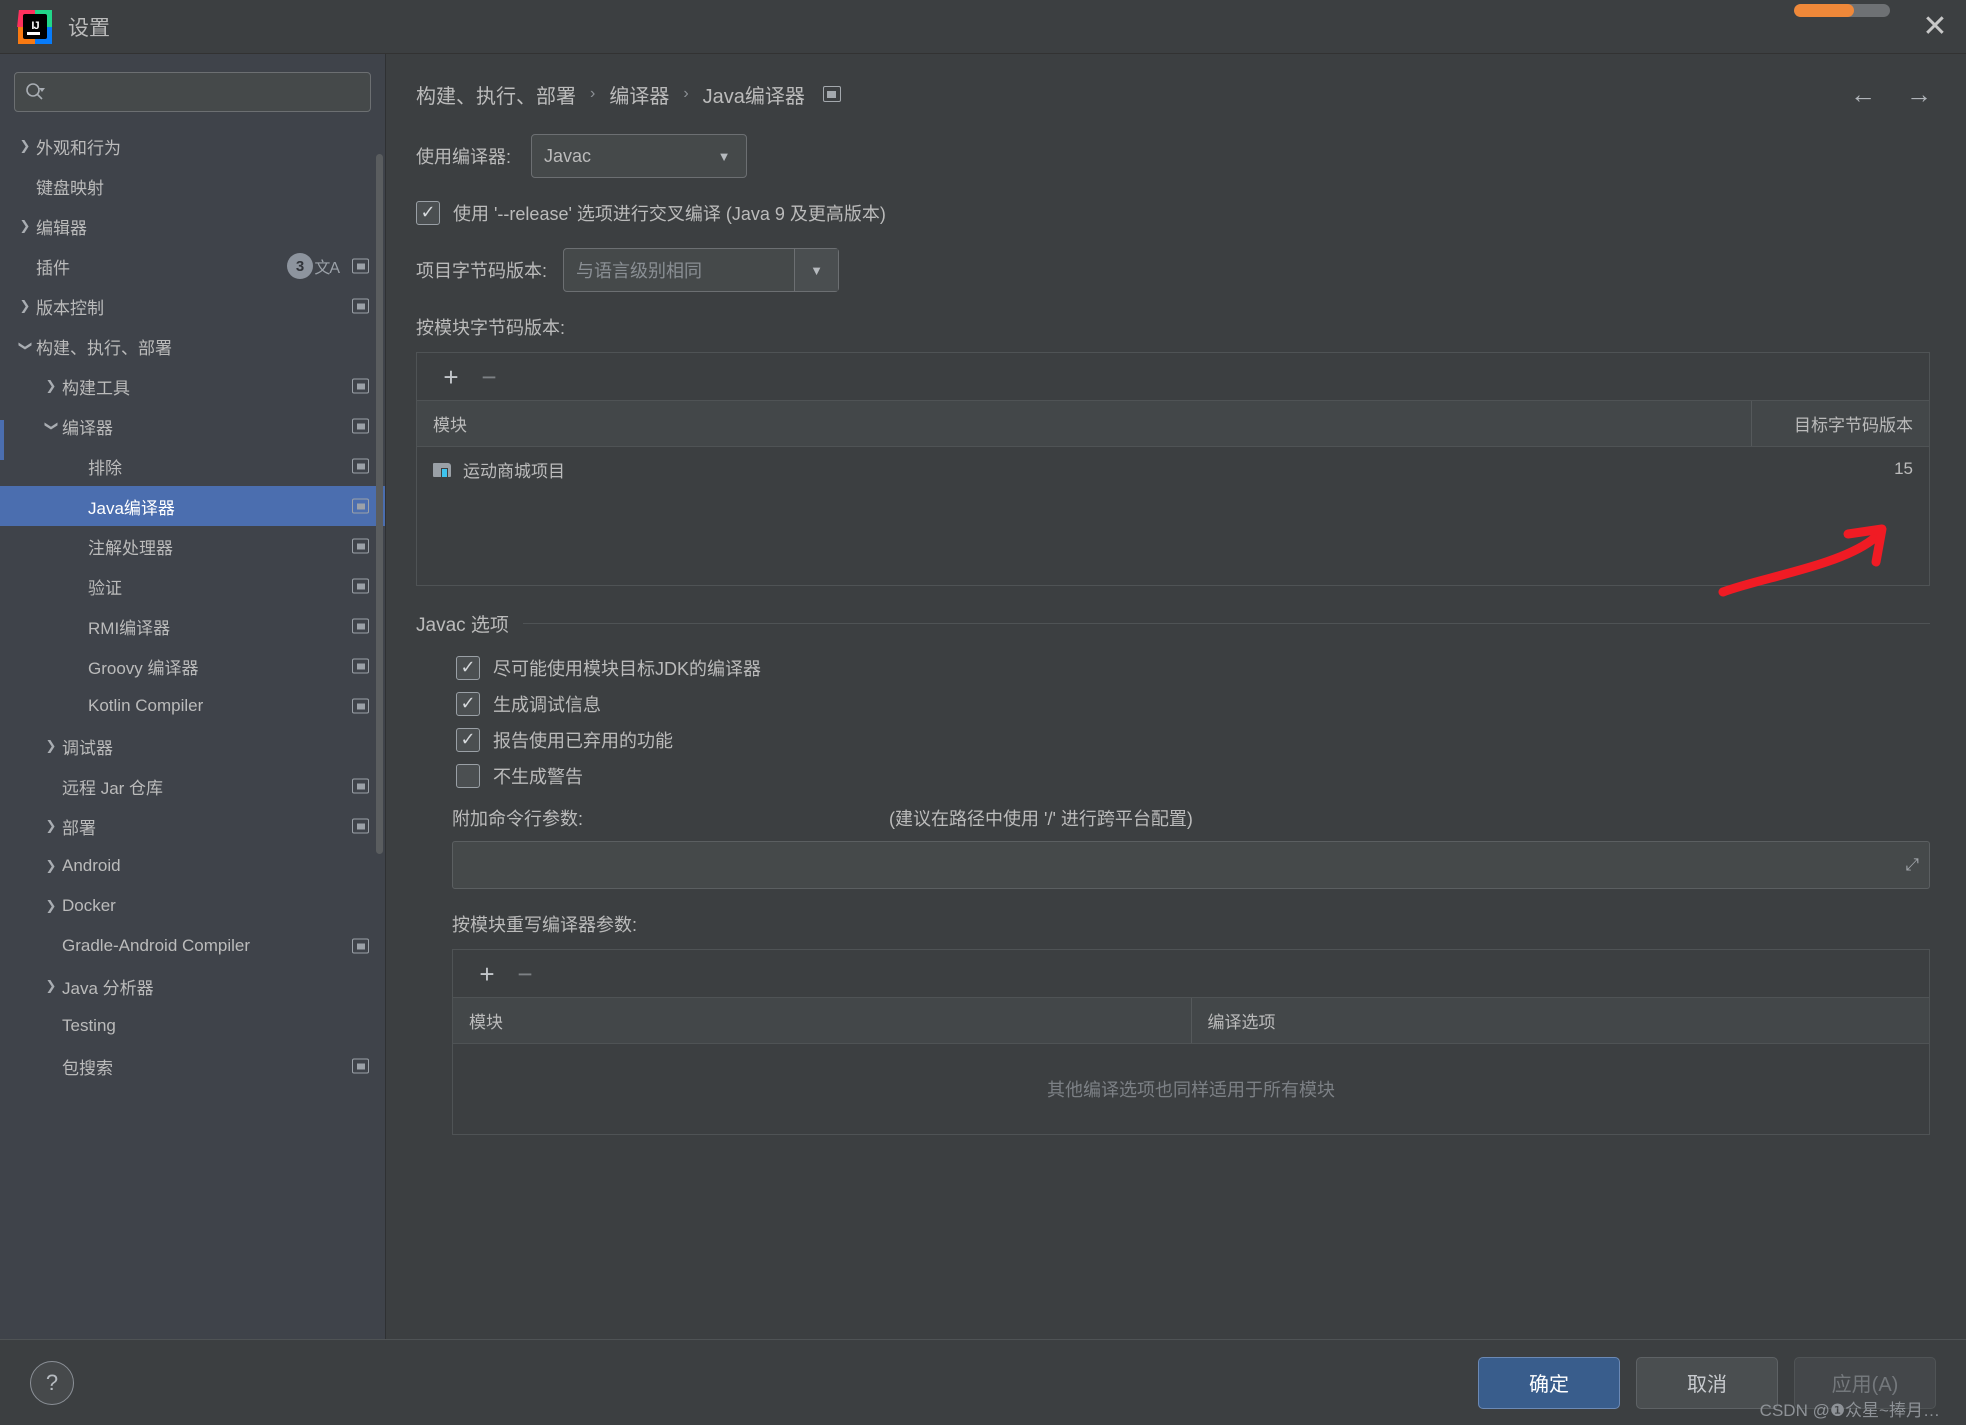 The image size is (1966, 1425). Describe the element at coordinates (379, 504) in the screenshot. I see `sidebar-scrollbar` at that location.